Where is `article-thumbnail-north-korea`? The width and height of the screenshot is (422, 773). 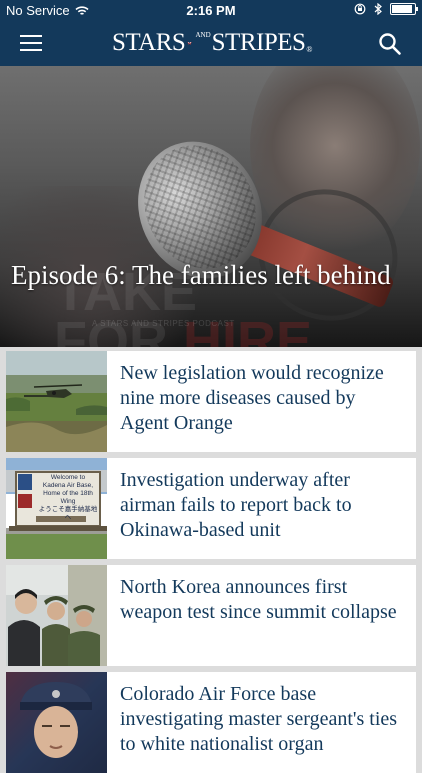
article-thumbnail-north-korea is located at coordinates (56, 615).